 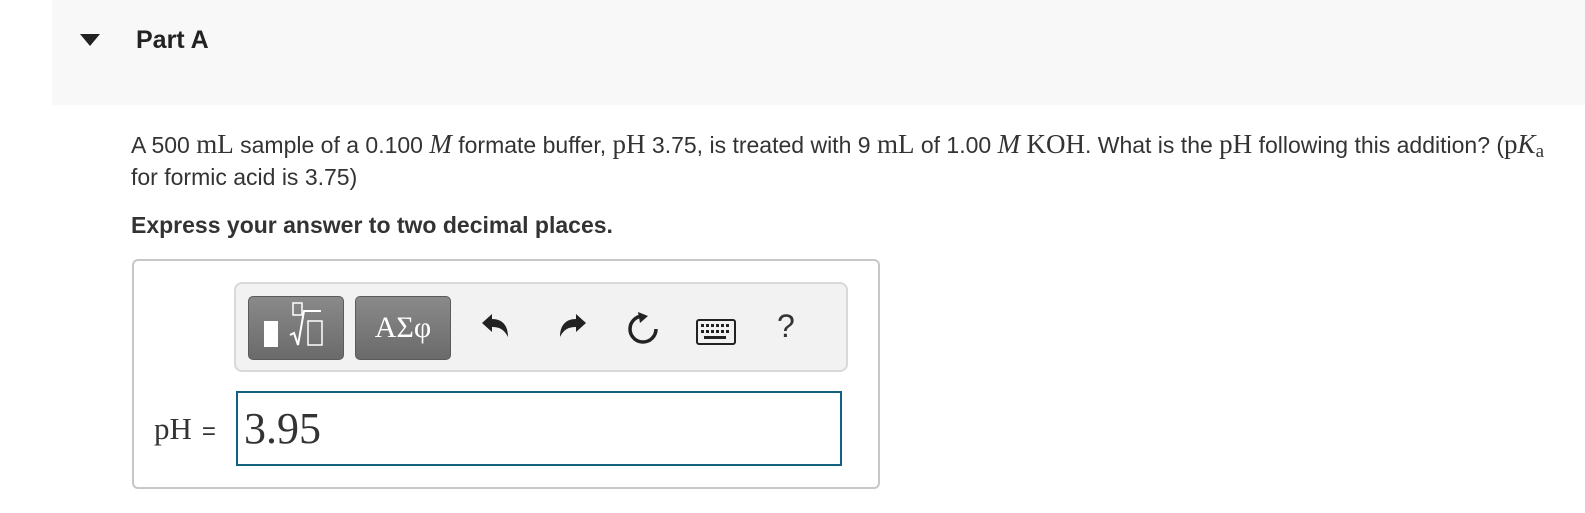 What do you see at coordinates (90, 40) in the screenshot?
I see `collapse-caret-icon` at bounding box center [90, 40].